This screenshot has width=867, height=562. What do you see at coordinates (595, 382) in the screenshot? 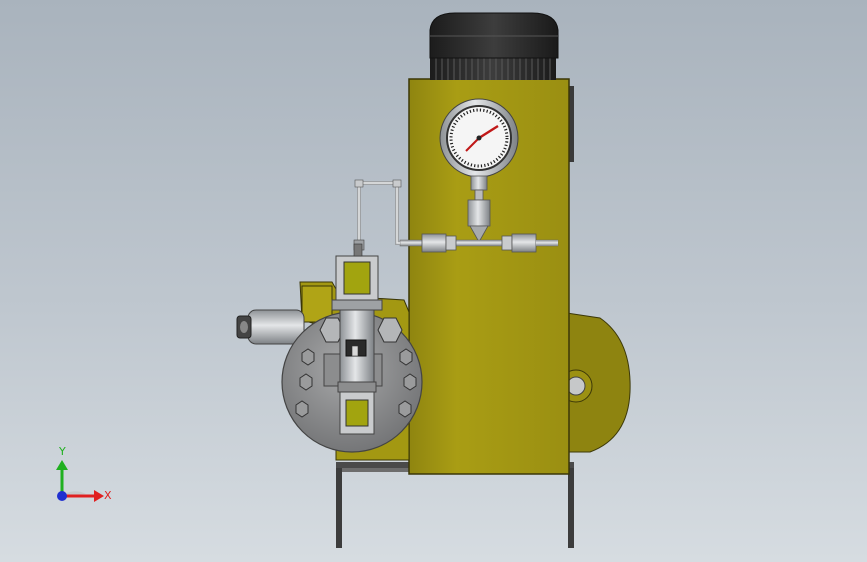
I see `gear-housing` at bounding box center [595, 382].